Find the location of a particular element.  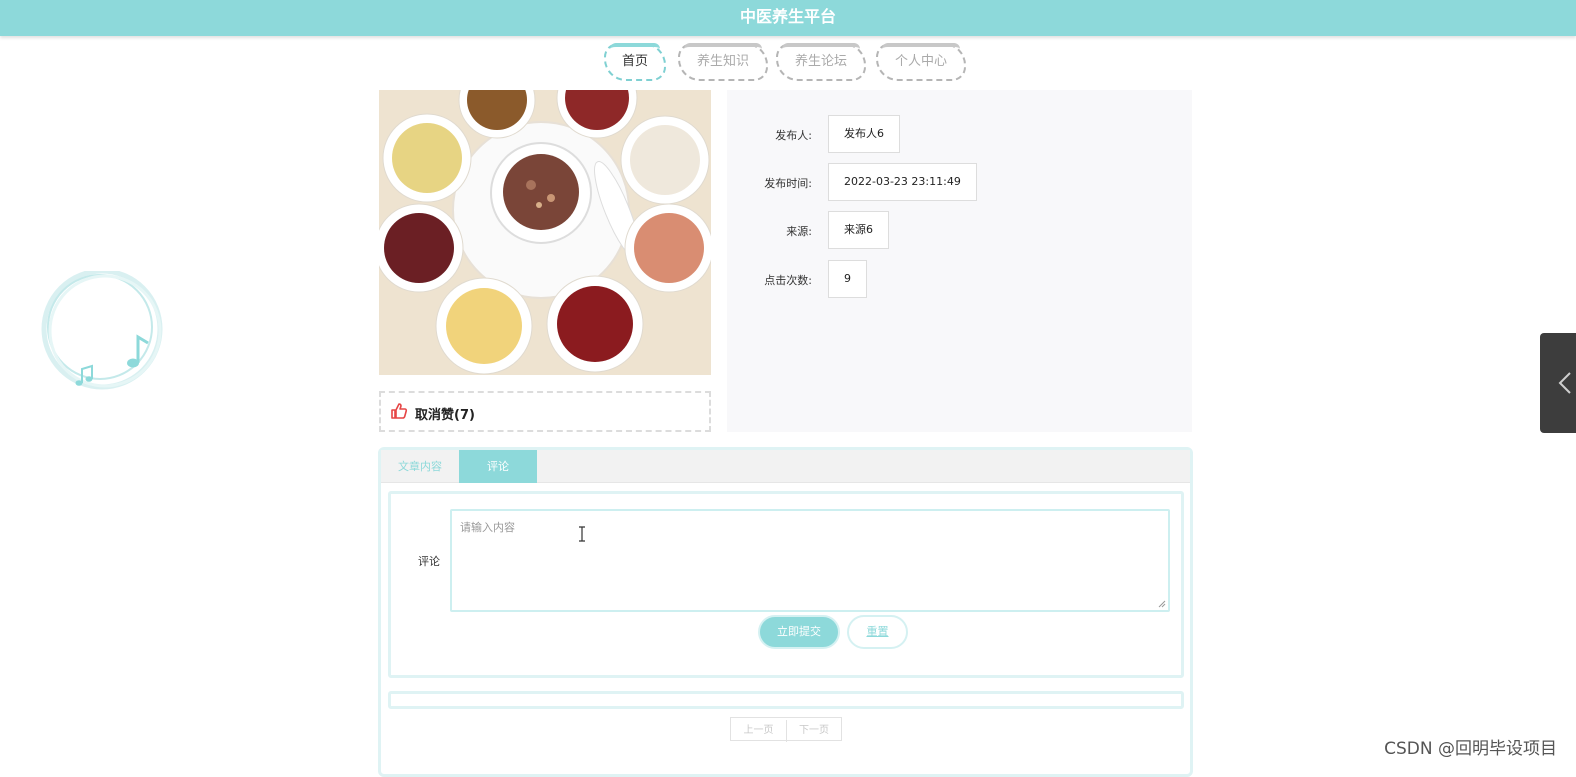

clicks-value: 9 is located at coordinates (847, 279).